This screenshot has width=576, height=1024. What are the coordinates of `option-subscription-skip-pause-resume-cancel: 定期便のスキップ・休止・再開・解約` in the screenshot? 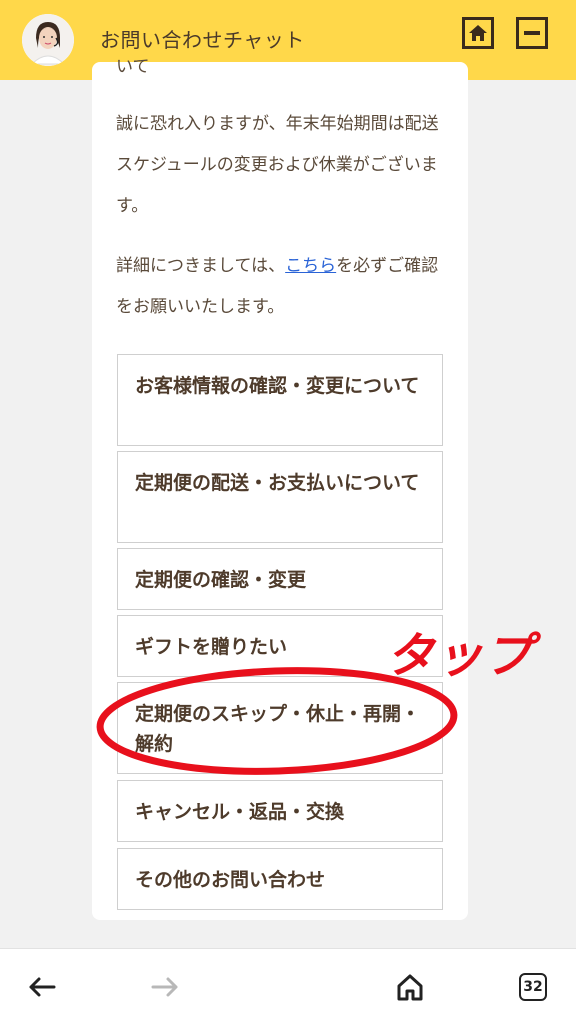 It's located at (280, 728).